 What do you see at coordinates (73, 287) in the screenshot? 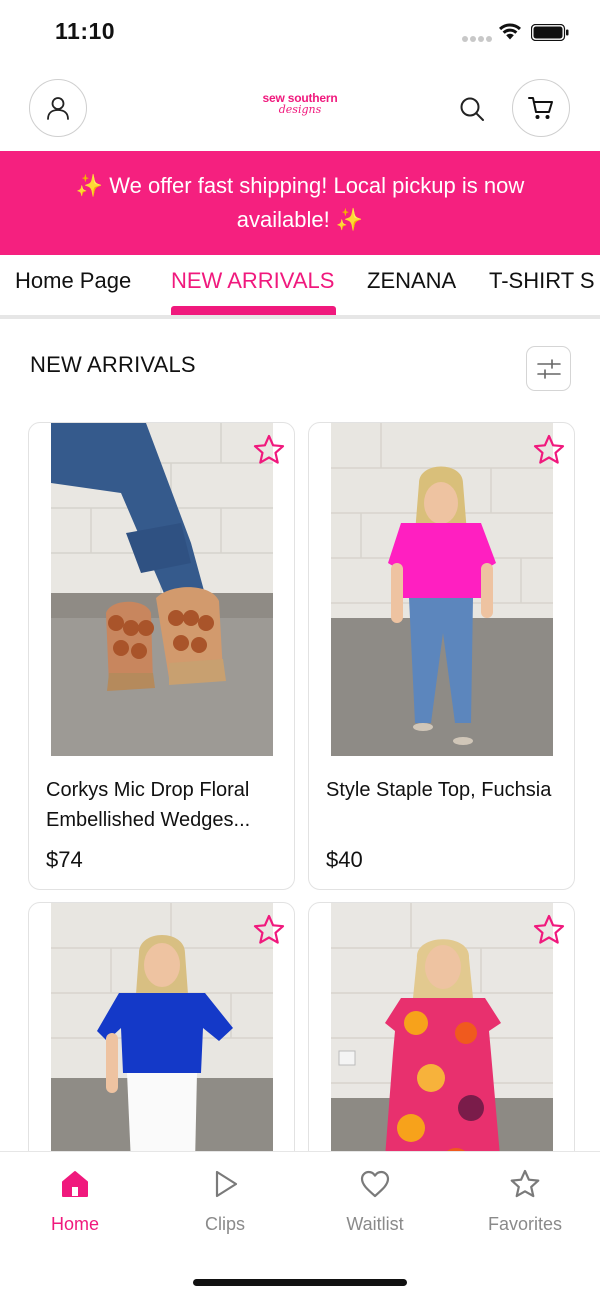
I see `tab-home-page: Home Page` at bounding box center [73, 287].